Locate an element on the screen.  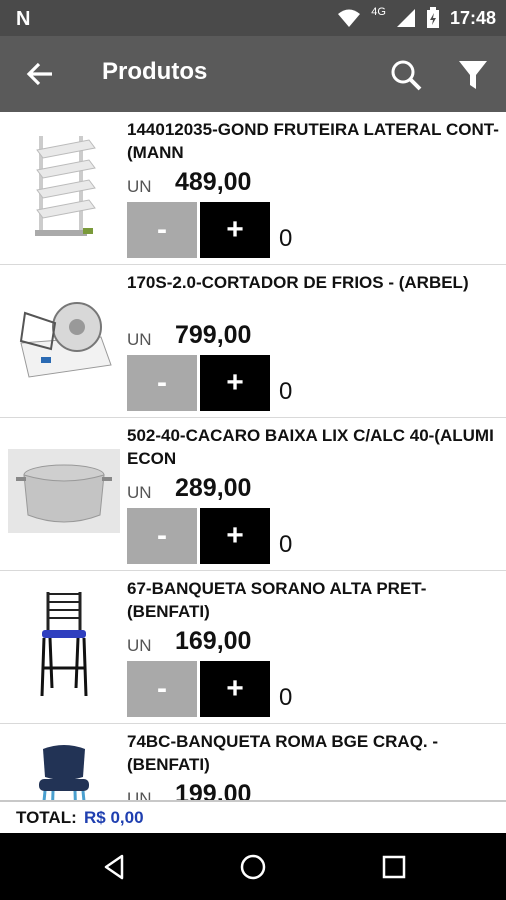
product-image-chair is located at coordinates (64, 769).